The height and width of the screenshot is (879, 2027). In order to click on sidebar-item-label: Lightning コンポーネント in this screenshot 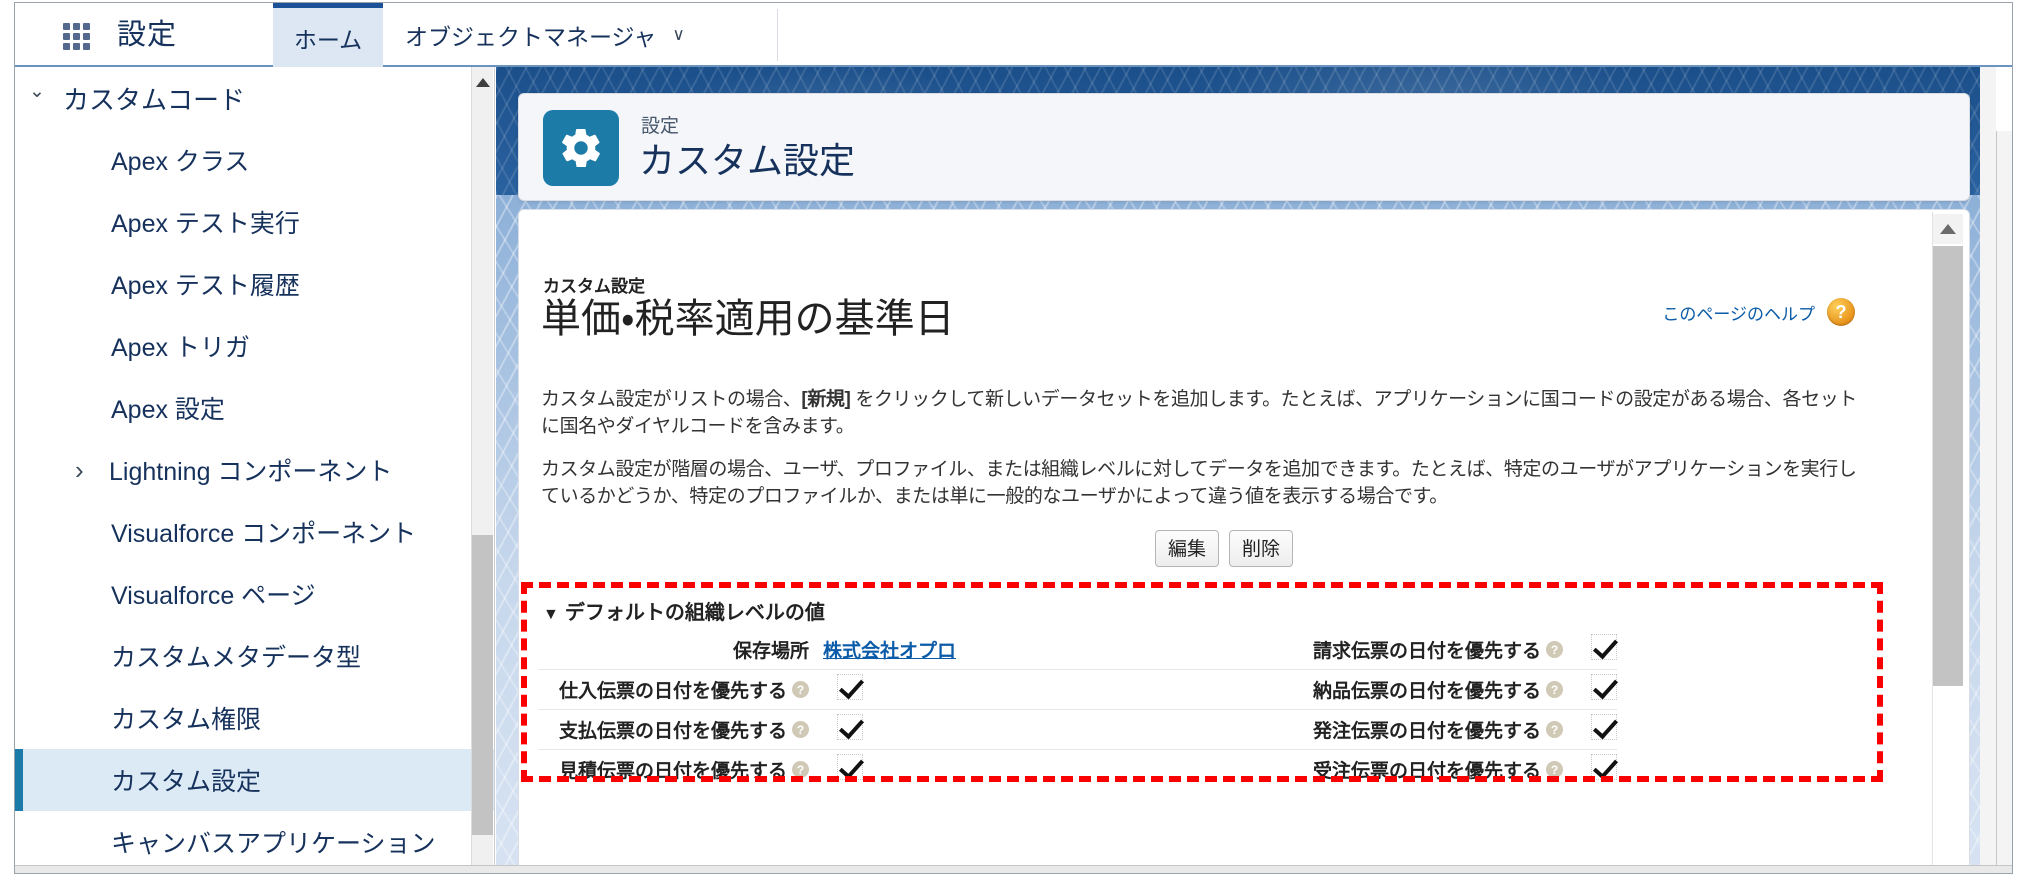, I will do `click(251, 472)`.